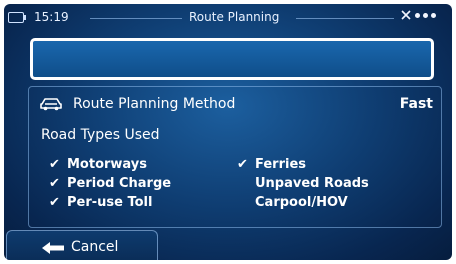  Describe the element at coordinates (154, 104) in the screenshot. I see `route-method-label: Route Planning Method` at that location.